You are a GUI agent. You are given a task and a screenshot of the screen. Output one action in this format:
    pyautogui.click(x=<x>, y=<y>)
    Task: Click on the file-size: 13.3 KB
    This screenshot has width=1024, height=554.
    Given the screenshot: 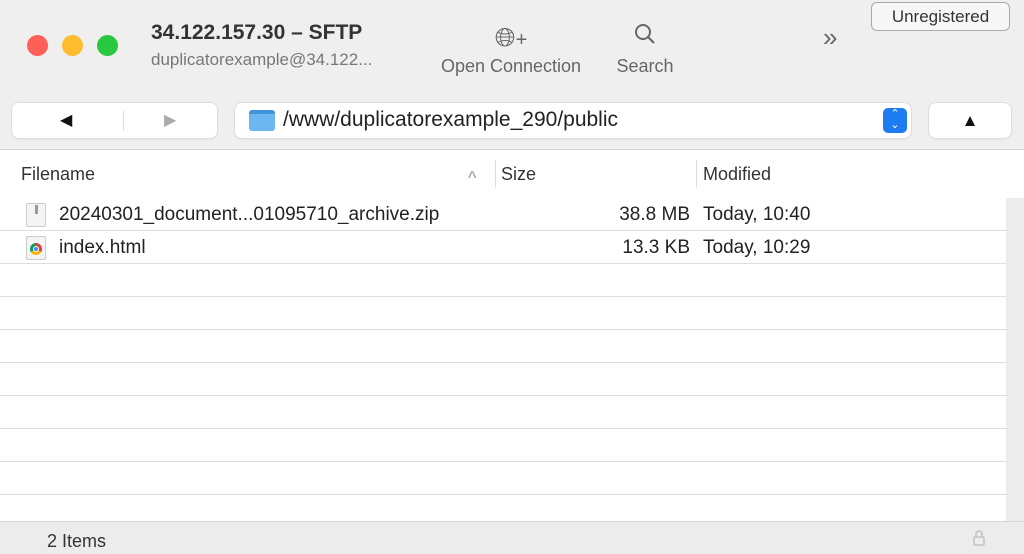 What is the action you would take?
    pyautogui.click(x=656, y=247)
    